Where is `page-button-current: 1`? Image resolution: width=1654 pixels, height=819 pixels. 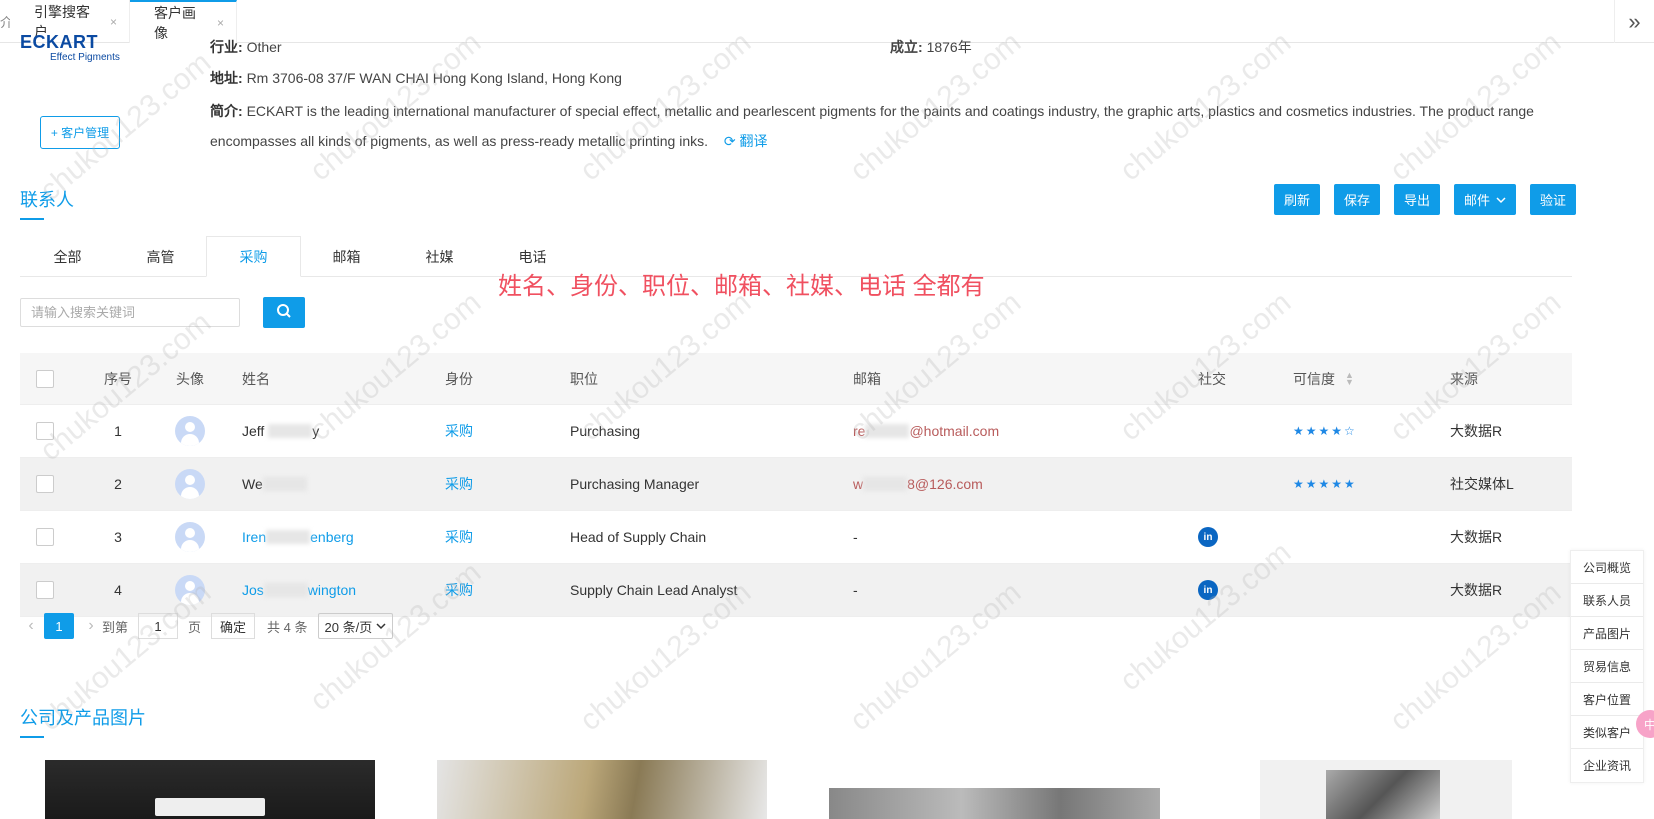 page-button-current: 1 is located at coordinates (59, 626).